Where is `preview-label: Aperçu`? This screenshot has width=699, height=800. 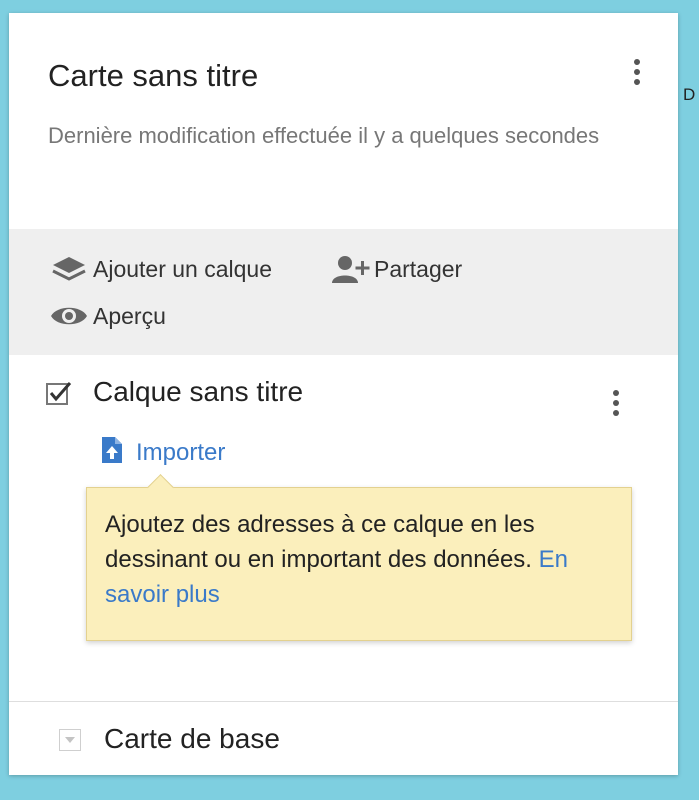
preview-label: Aperçu is located at coordinates (129, 315).